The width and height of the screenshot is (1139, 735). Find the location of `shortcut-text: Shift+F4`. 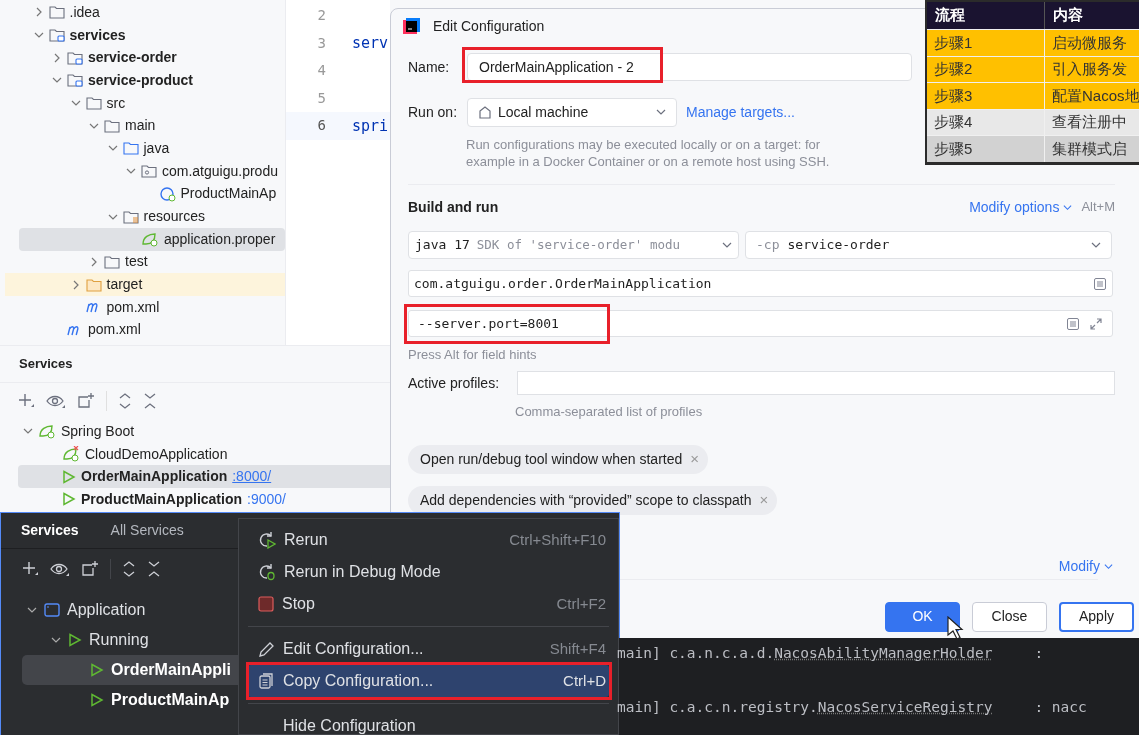

shortcut-text: Shift+F4 is located at coordinates (577, 648).